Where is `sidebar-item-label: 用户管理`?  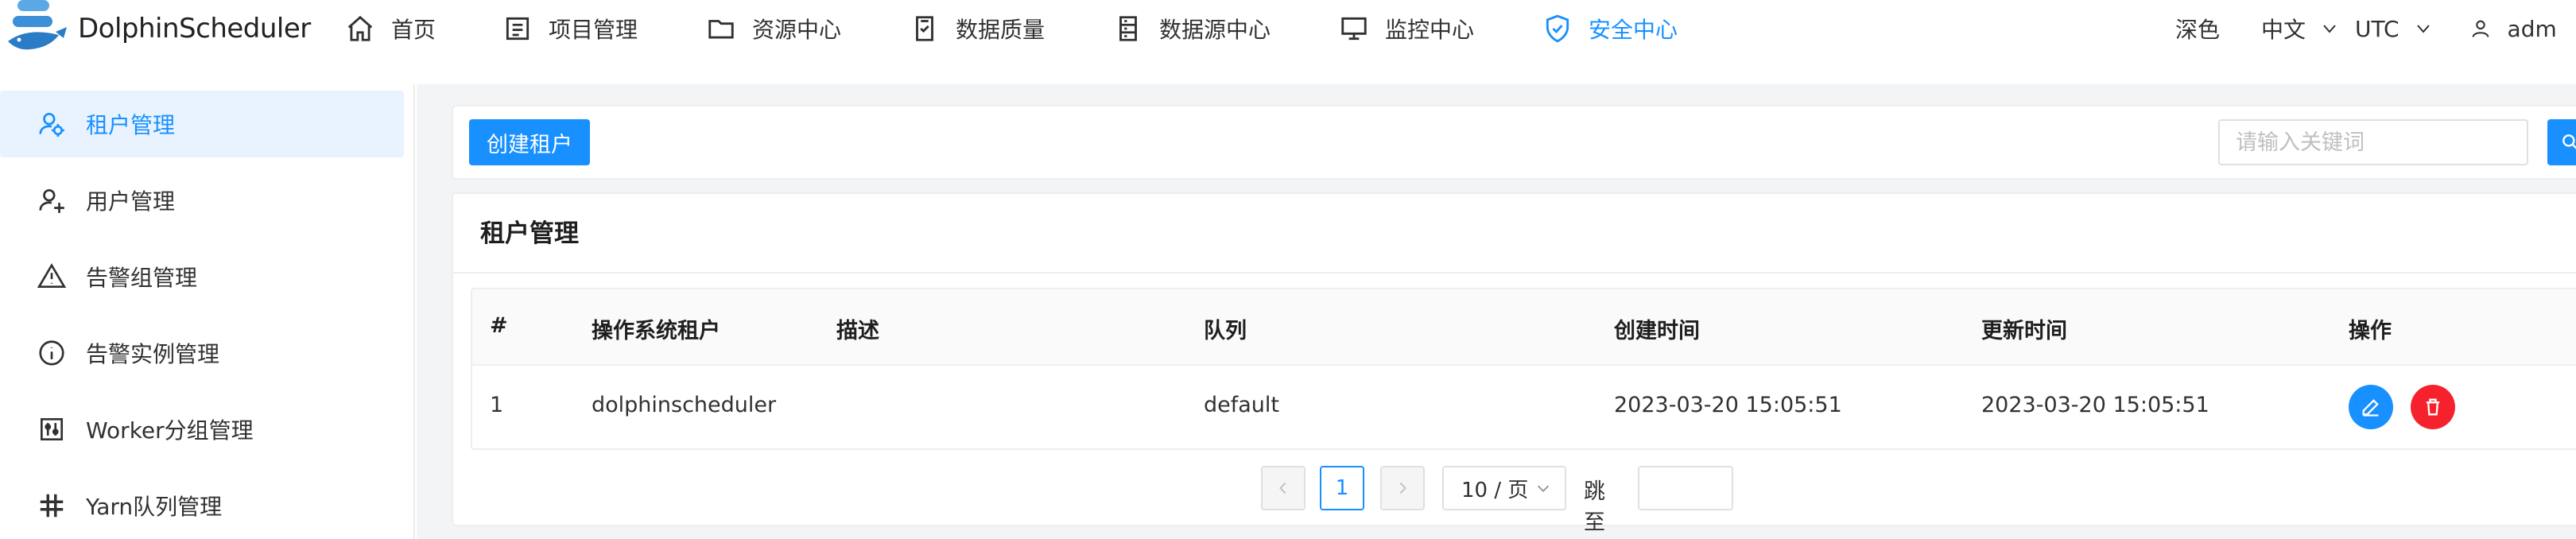
sidebar-item-label: 用户管理 is located at coordinates (131, 201).